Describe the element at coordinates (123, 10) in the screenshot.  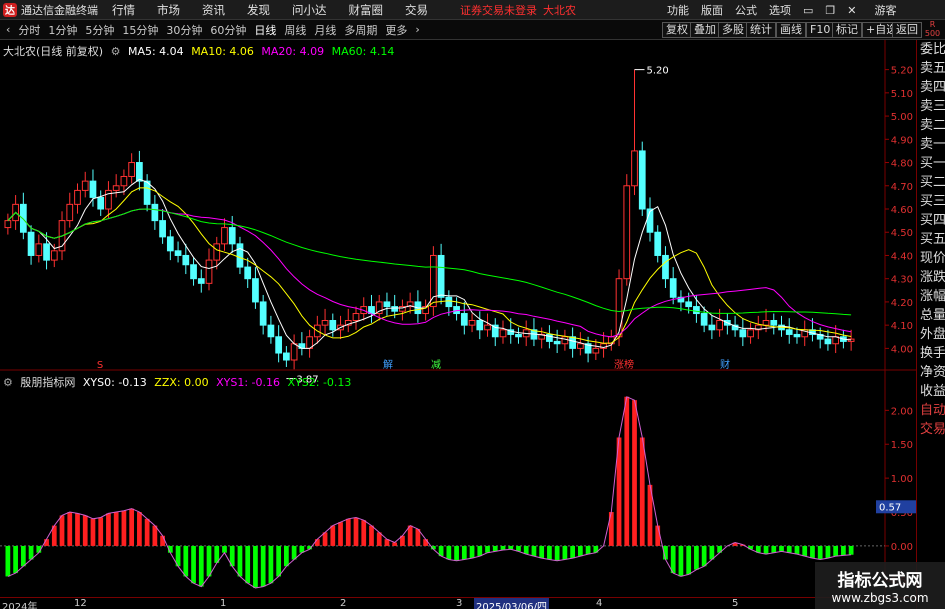
I see `menu-item-quotes: 行情` at that location.